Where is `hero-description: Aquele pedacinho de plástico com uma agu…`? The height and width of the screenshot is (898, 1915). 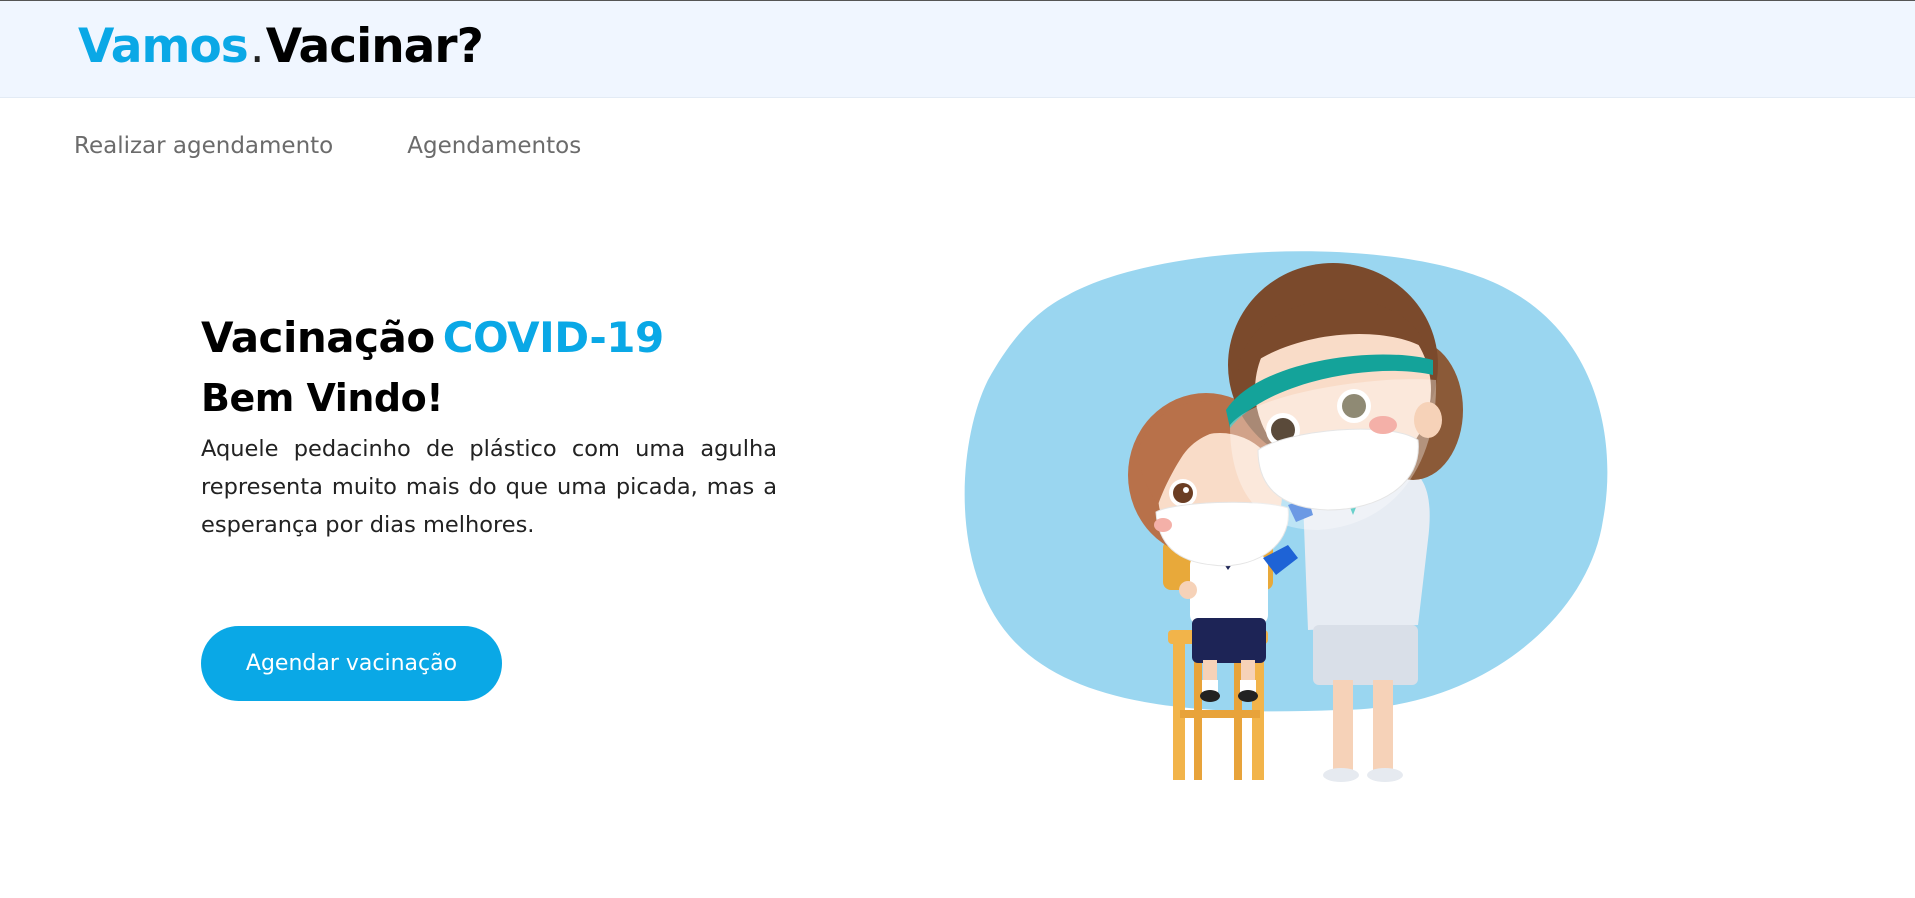 hero-description: Aquele pedacinho de plástico com uma agu… is located at coordinates (489, 487).